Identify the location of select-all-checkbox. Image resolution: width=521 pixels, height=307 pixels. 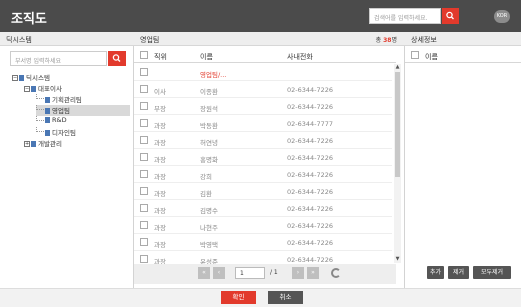
(144, 55).